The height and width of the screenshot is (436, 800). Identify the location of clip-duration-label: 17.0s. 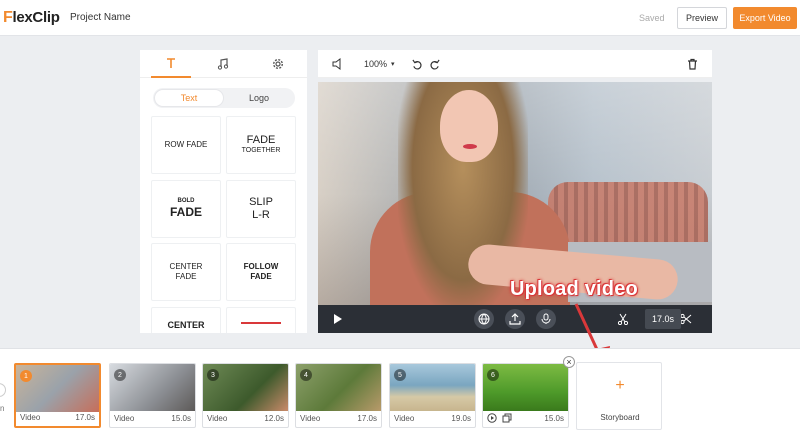
(85, 417).